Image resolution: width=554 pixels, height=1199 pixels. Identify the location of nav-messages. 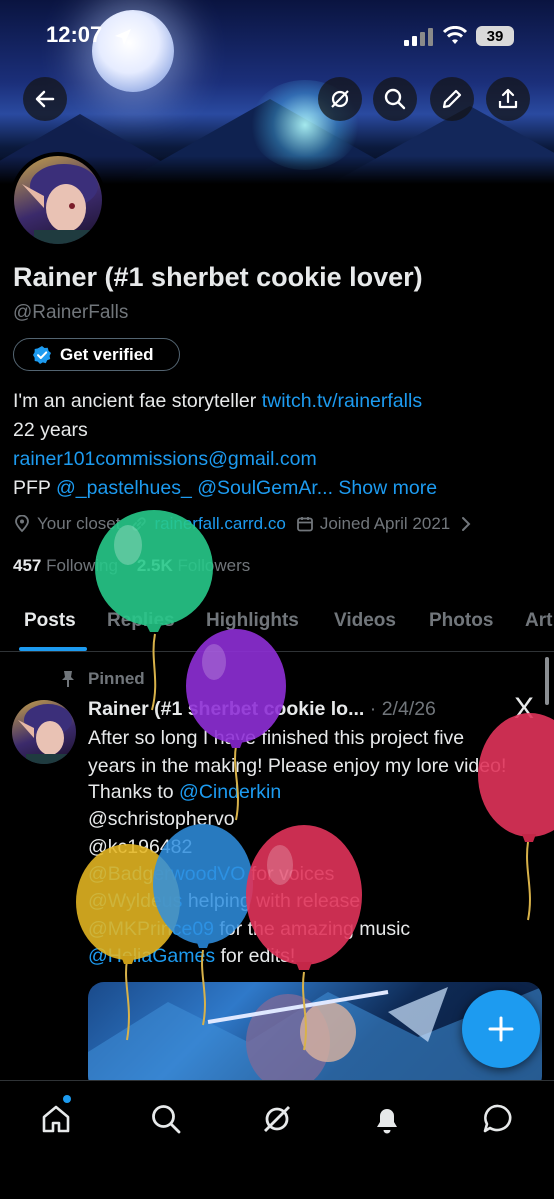
(498, 1119).